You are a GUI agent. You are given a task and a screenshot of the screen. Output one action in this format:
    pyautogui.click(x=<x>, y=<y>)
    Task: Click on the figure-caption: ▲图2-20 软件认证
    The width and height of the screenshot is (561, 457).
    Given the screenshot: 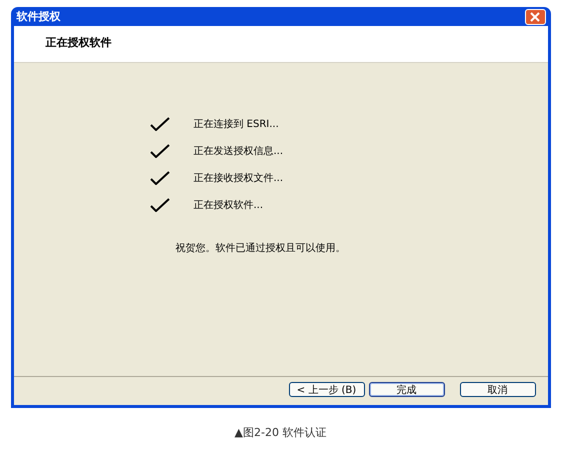 What is the action you would take?
    pyautogui.click(x=280, y=432)
    